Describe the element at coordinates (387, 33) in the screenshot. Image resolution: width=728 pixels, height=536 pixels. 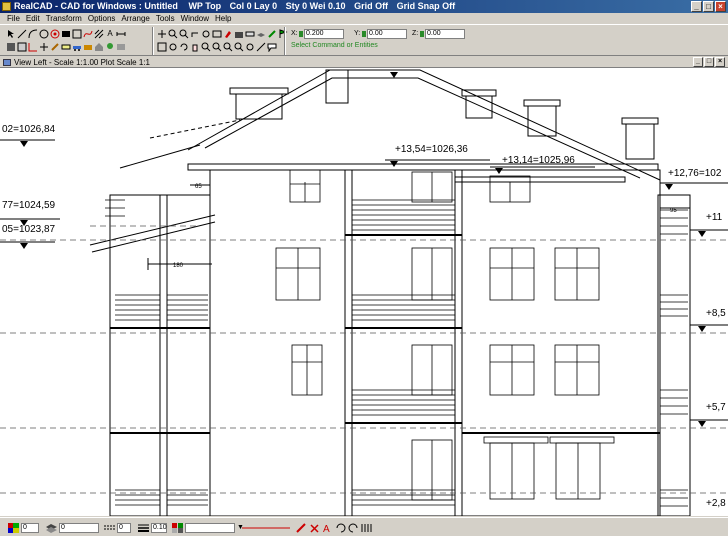
I see `y-field: 0.00` at that location.